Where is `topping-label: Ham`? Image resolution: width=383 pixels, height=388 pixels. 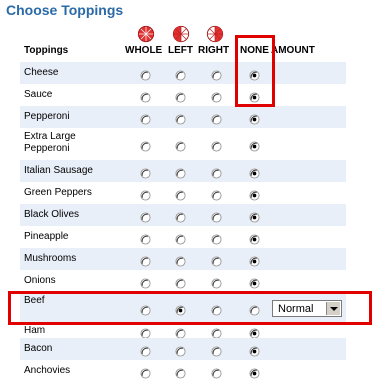 topping-label: Ham is located at coordinates (35, 330).